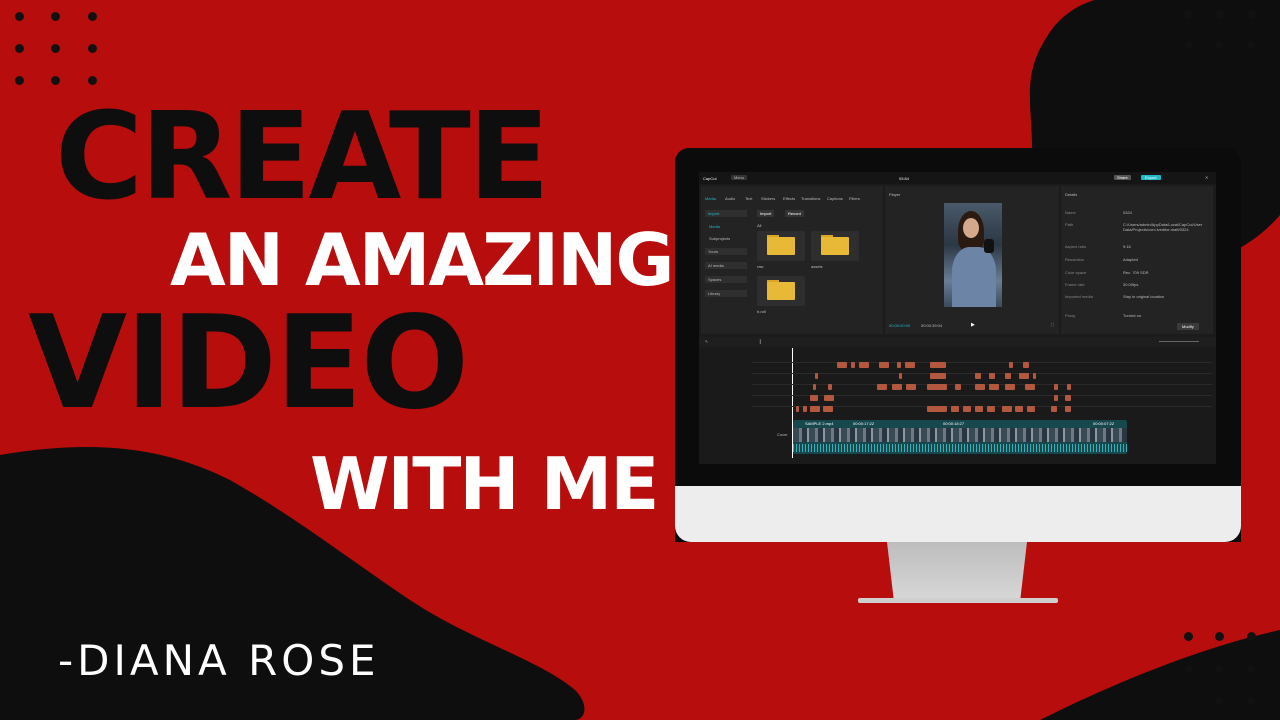 Image resolution: width=1280 pixels, height=720 pixels. Describe the element at coordinates (219, 660) in the screenshot. I see `author-name: -DIANA ROSE` at that location.